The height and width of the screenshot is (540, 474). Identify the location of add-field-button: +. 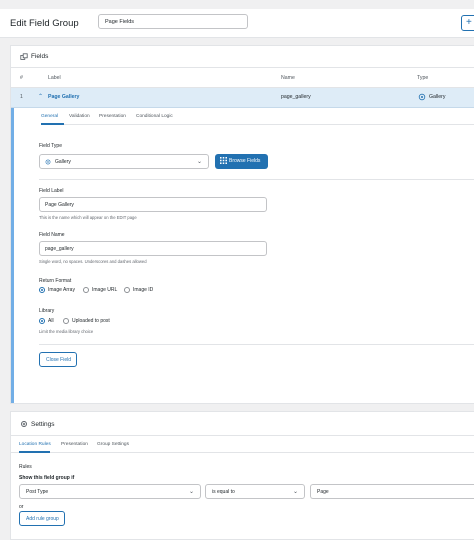
(467, 23).